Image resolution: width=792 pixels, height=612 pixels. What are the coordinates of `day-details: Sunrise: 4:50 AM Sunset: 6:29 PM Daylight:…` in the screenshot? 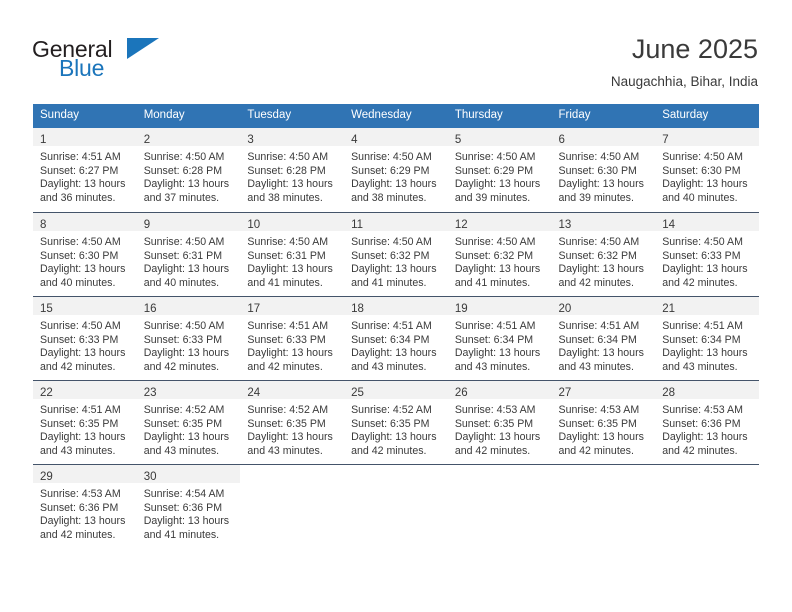 It's located at (499, 176).